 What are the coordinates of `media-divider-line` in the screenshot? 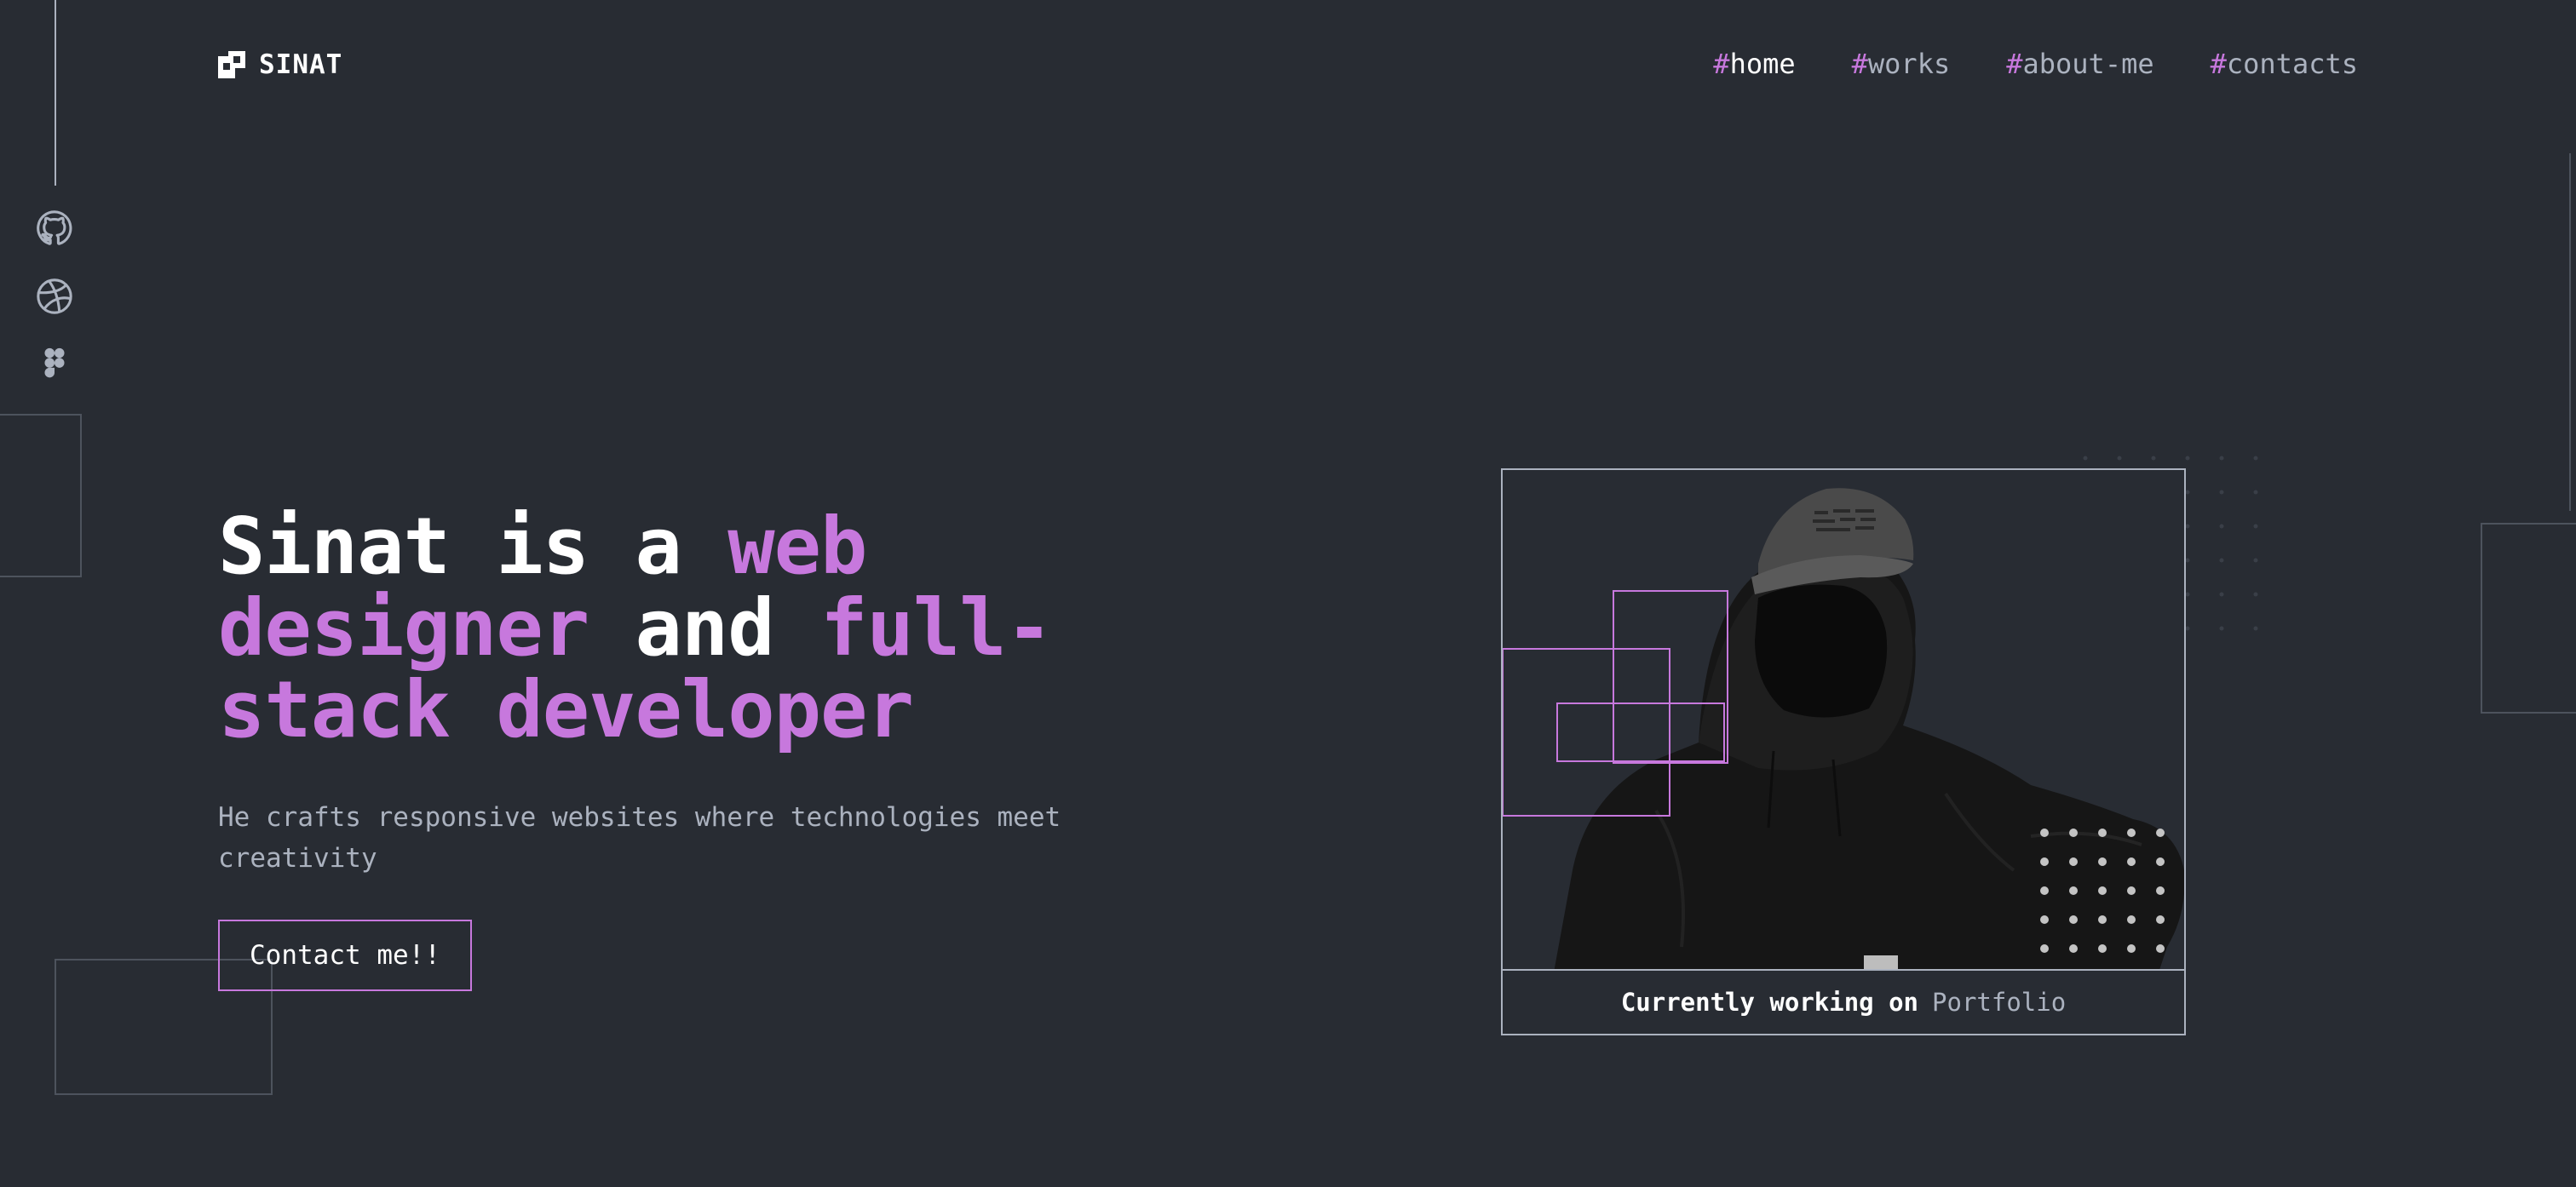 It's located at (56, 93).